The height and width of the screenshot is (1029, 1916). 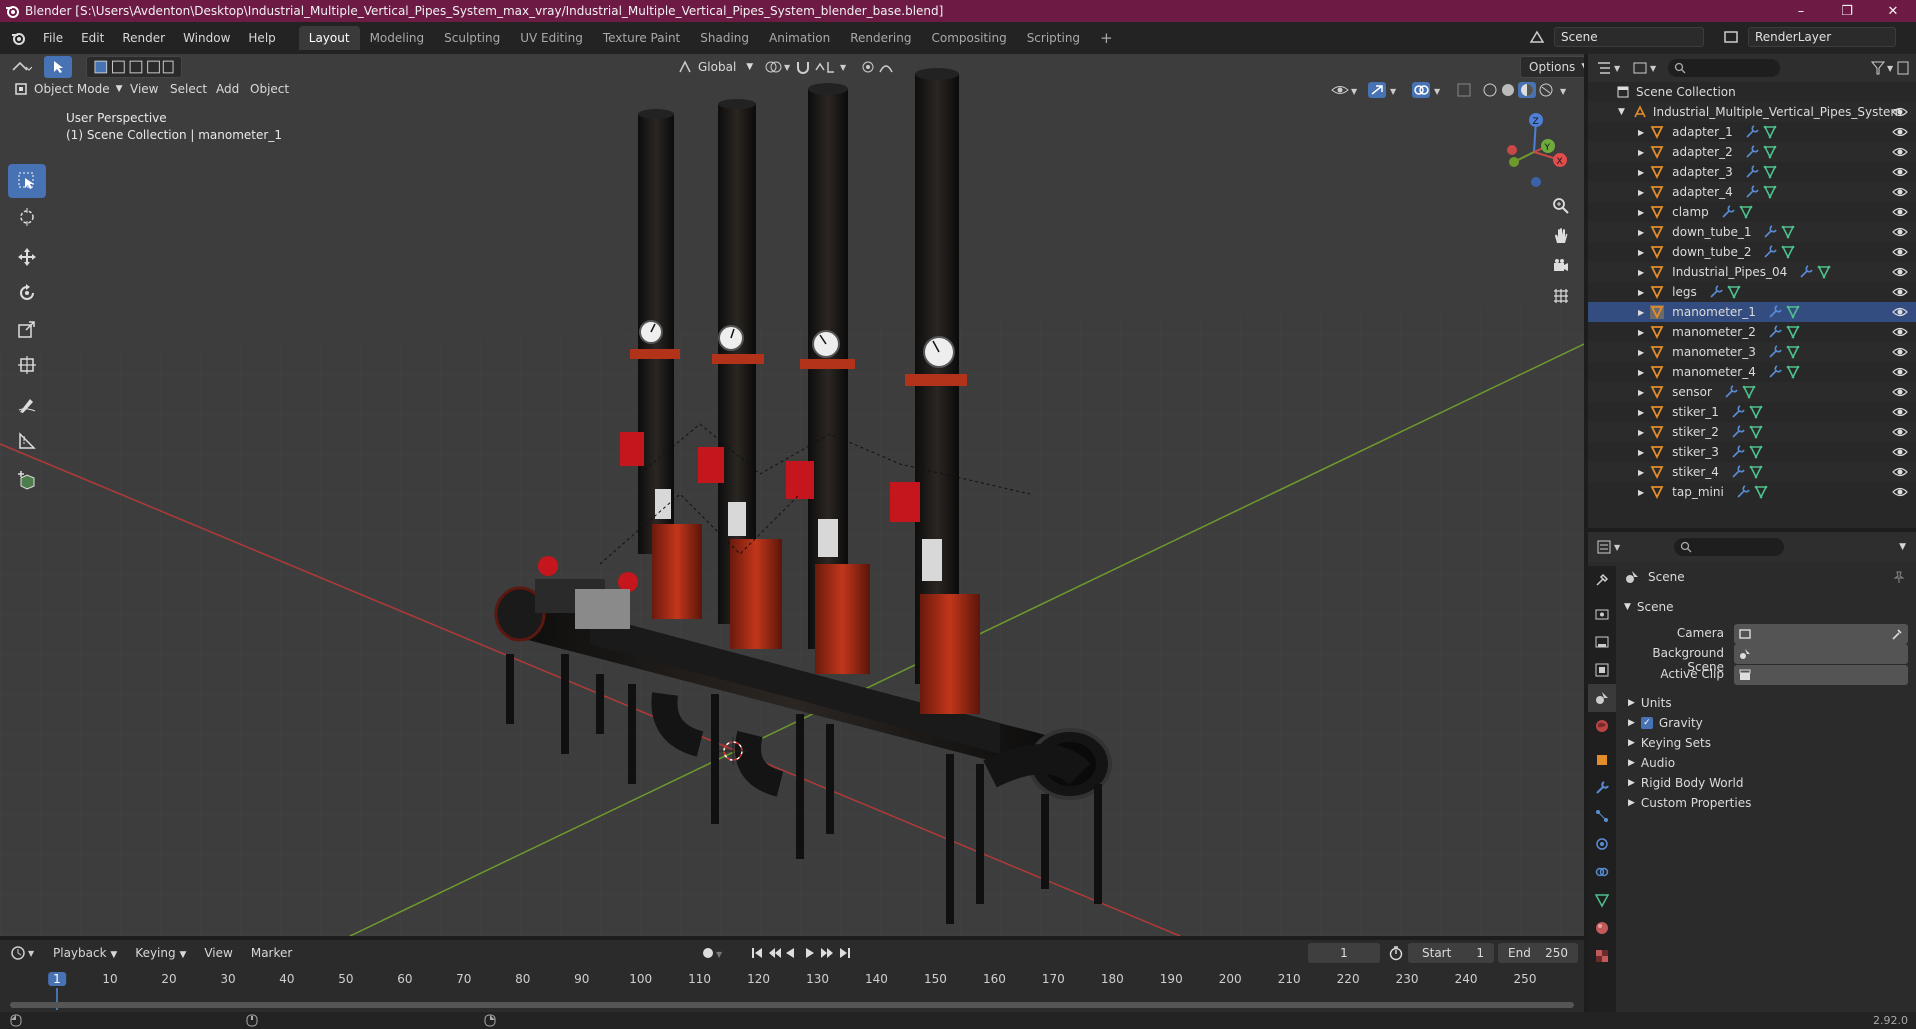 I want to click on display-mode-icon: ▼, so click(x=1646, y=68).